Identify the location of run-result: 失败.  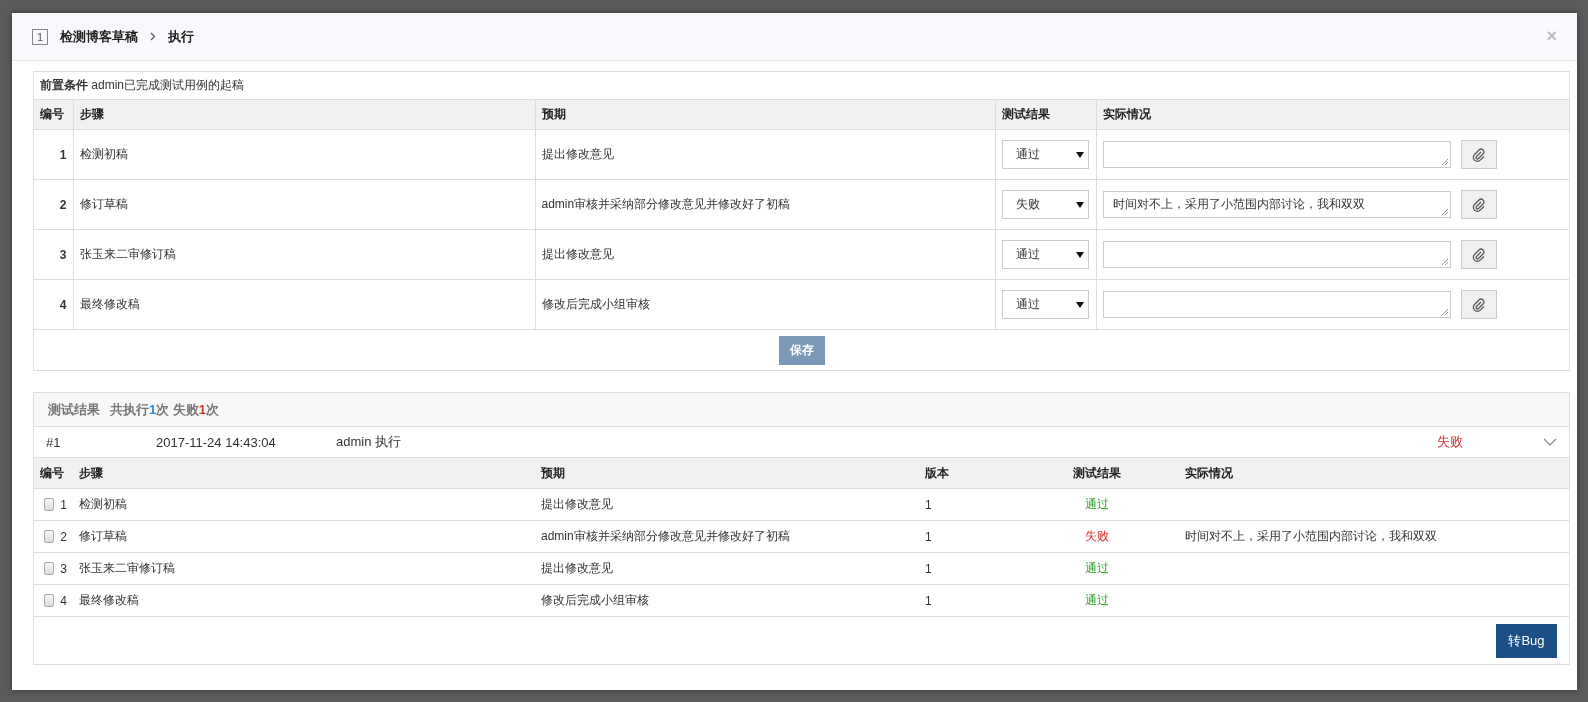
(1450, 442).